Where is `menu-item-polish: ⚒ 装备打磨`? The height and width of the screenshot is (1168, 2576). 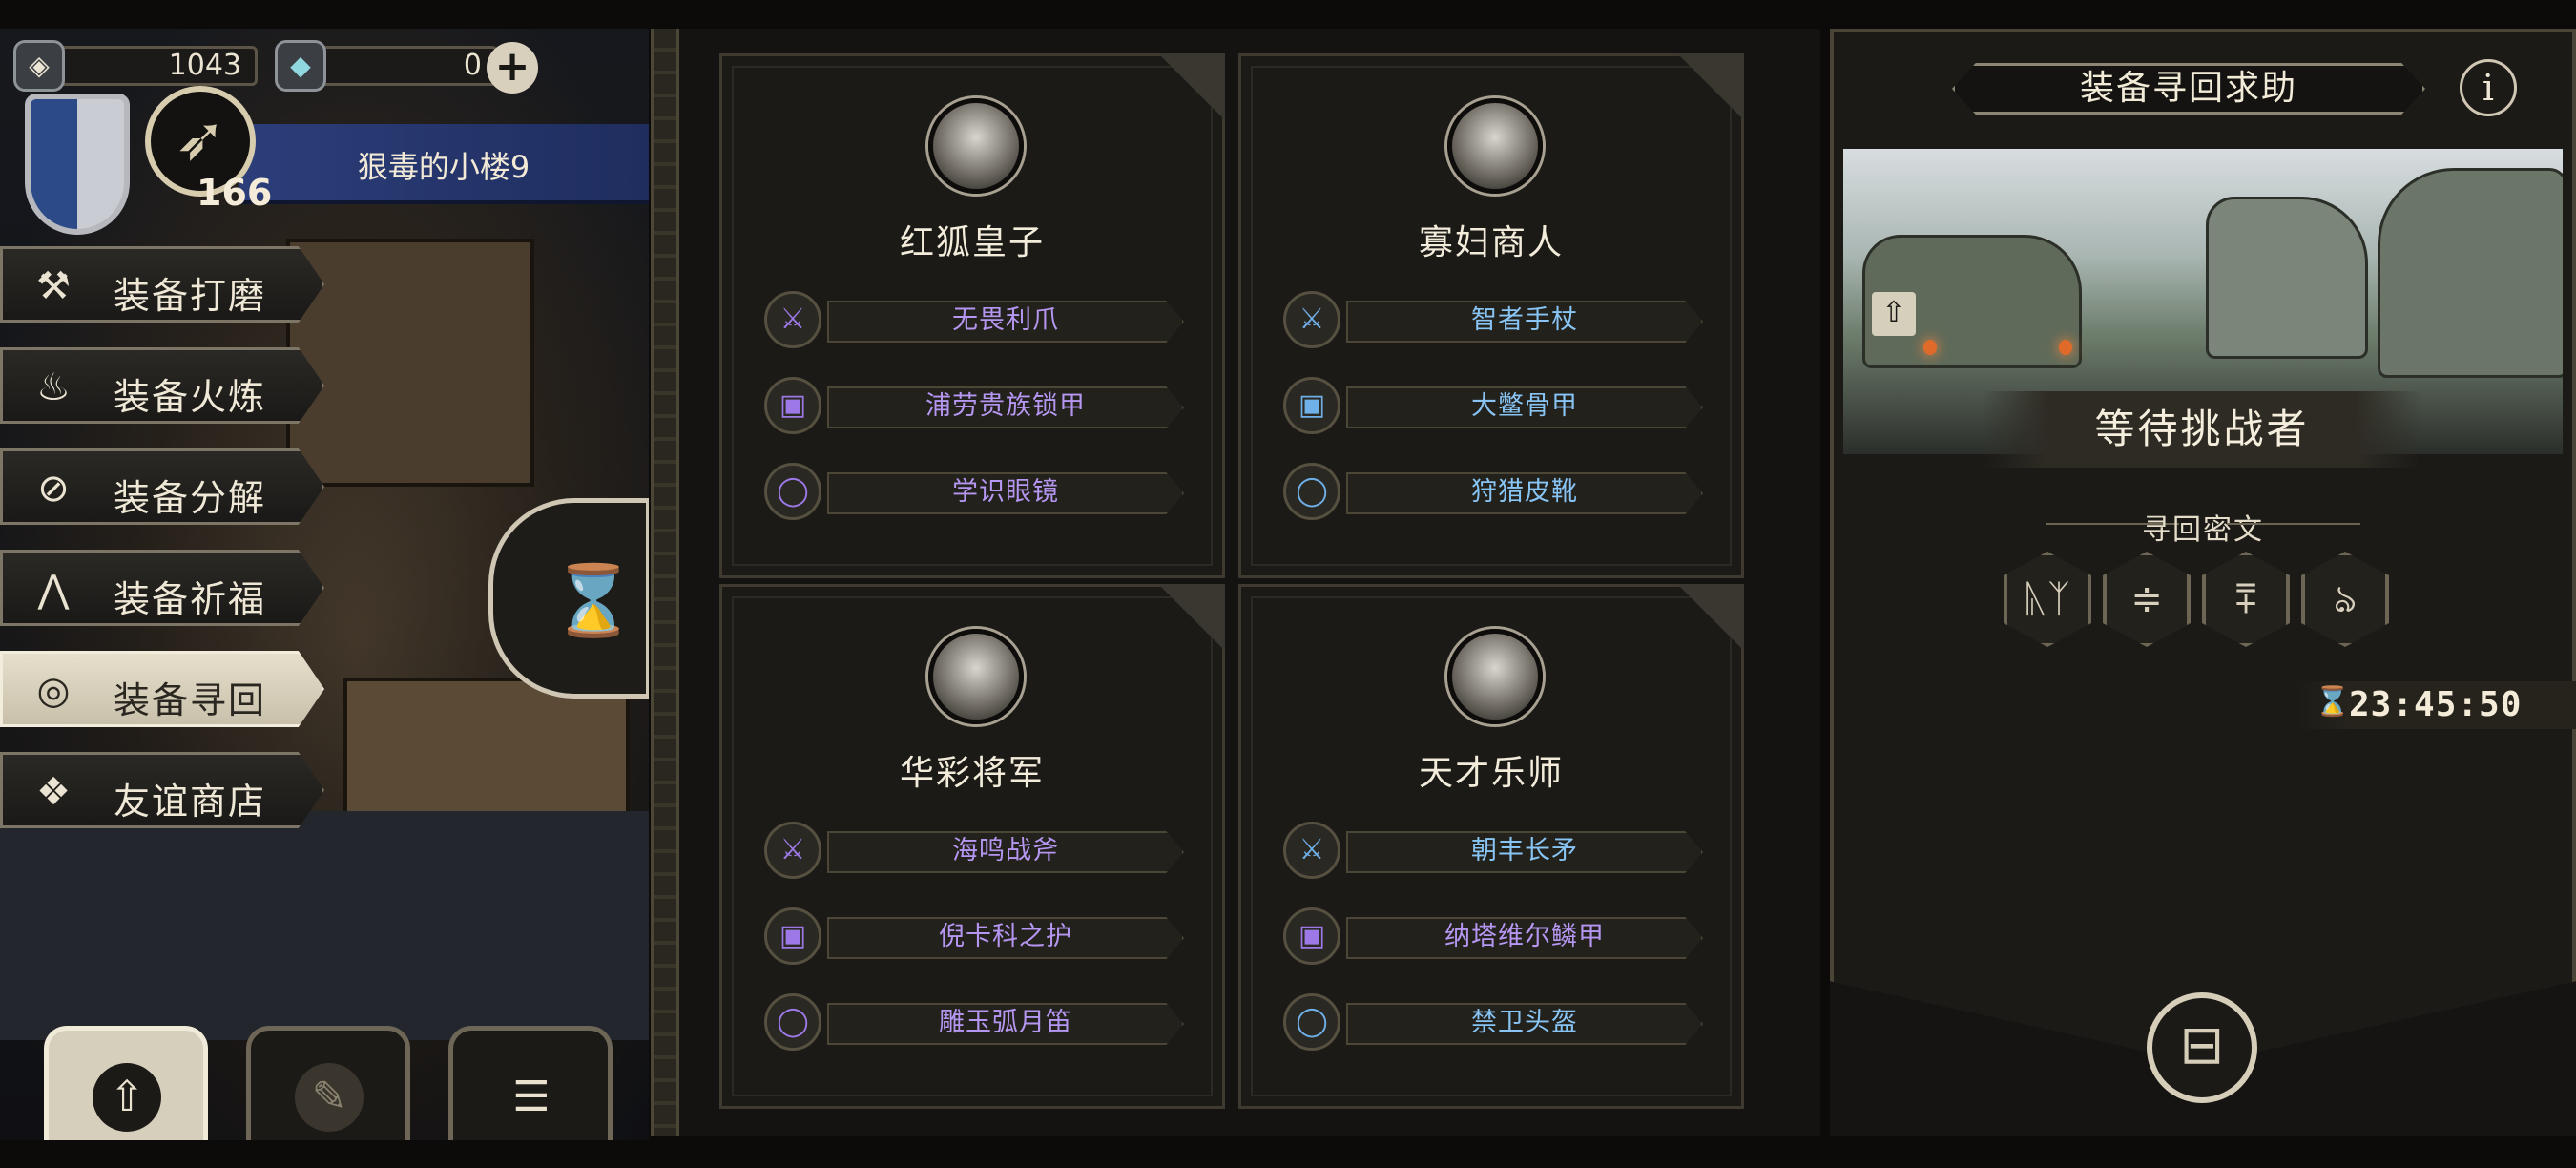
menu-item-polish: ⚒ 装备打磨 is located at coordinates (162, 284).